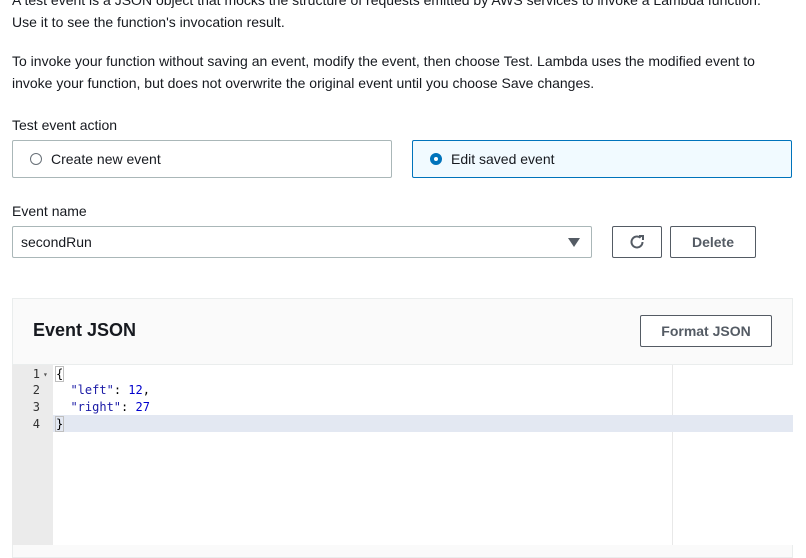  I want to click on caret-down-icon, so click(574, 242).